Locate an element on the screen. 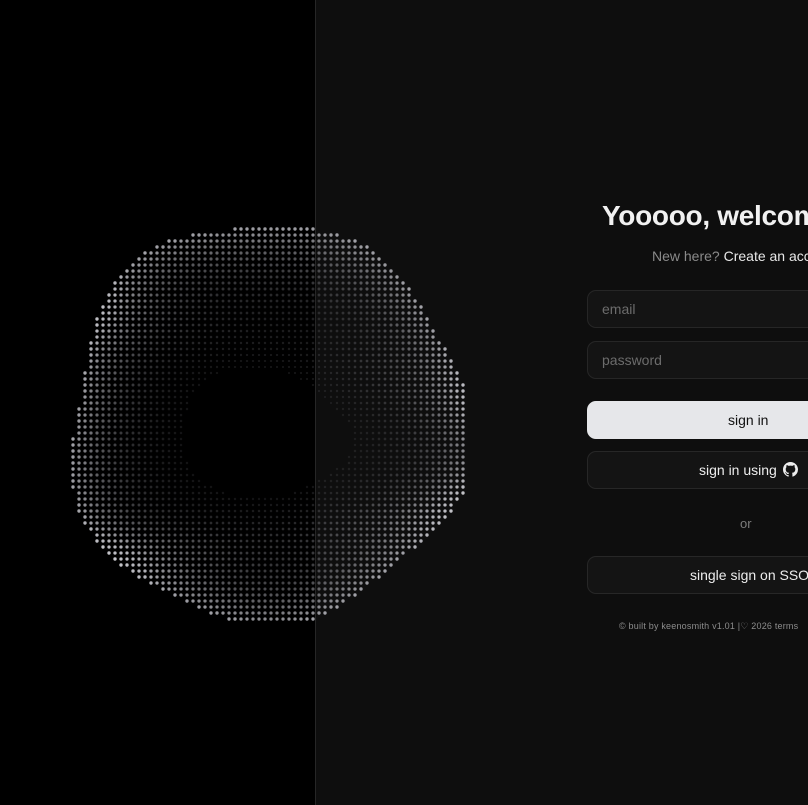 This screenshot has height=805, width=808. create-account-link: Create an acc is located at coordinates (766, 256).